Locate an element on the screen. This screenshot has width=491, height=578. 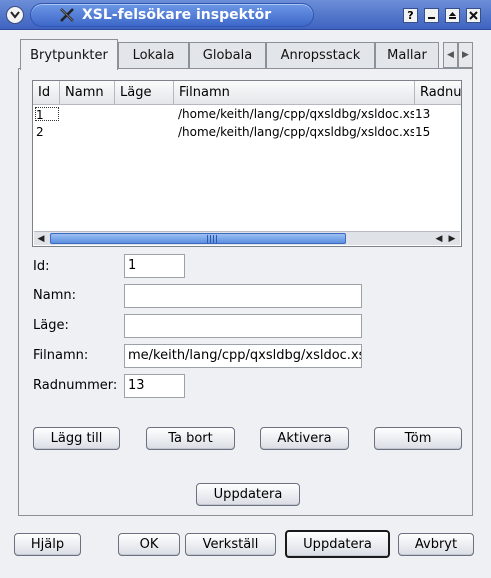
maximize-button is located at coordinates (452, 15).